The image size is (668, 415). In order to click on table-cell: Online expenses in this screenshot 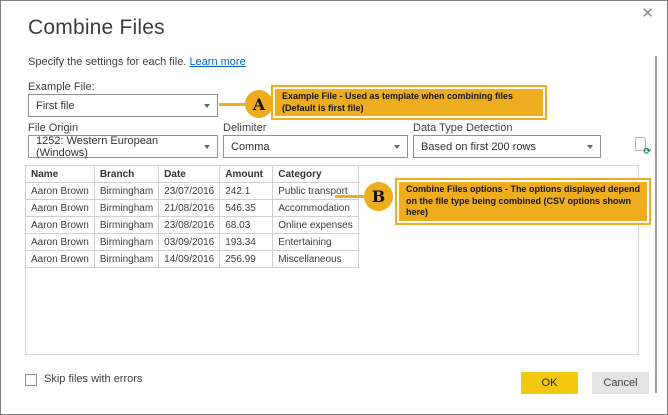, I will do `click(315, 225)`.